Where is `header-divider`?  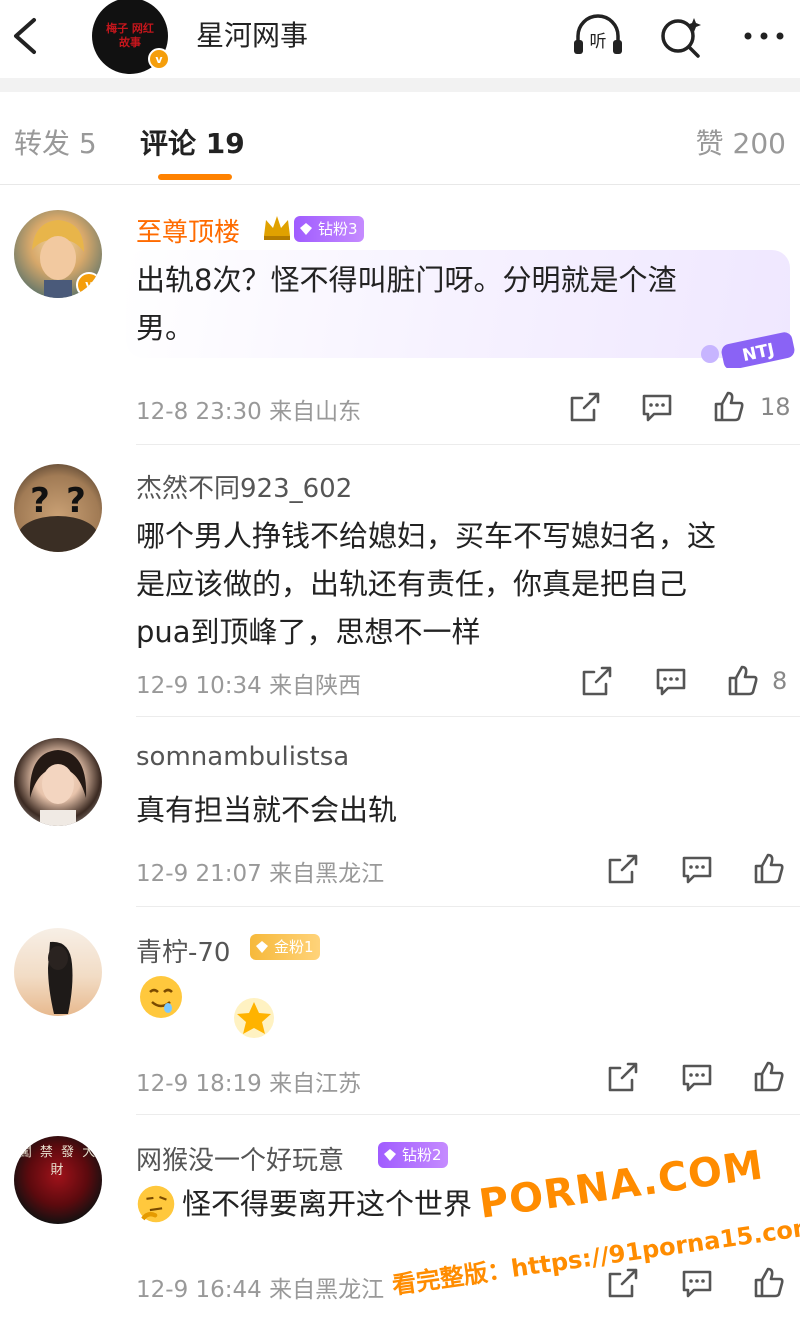 header-divider is located at coordinates (400, 85).